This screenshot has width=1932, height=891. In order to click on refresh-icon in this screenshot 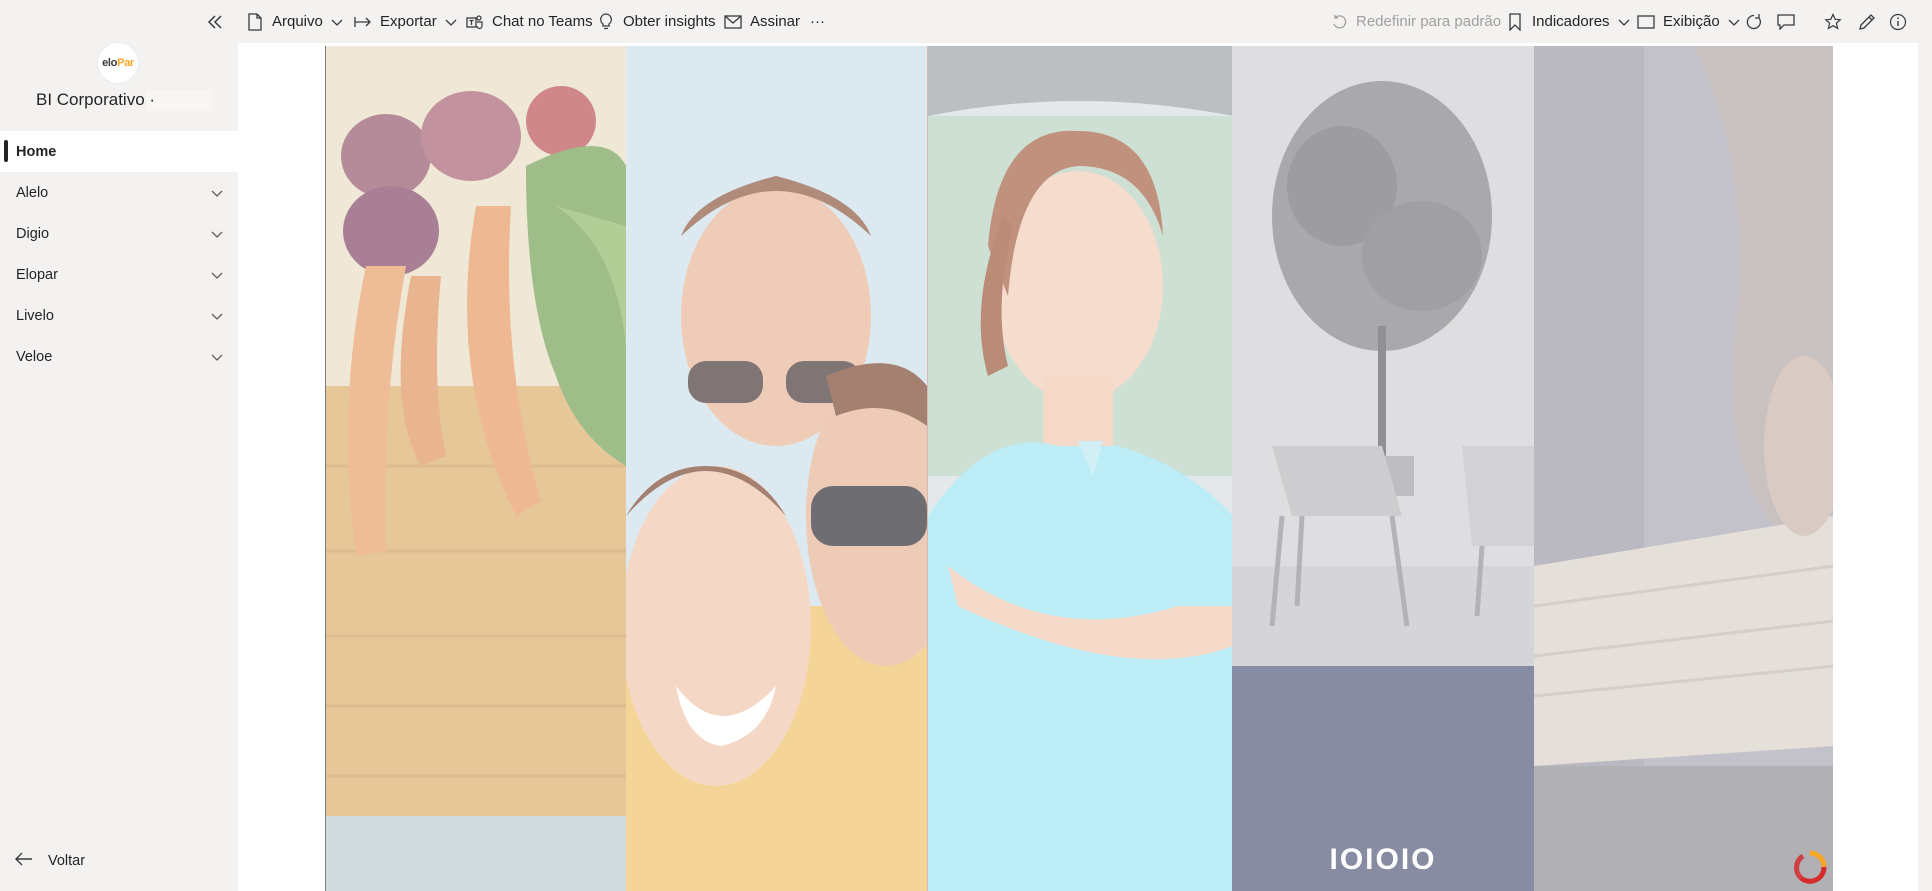, I will do `click(1754, 22)`.